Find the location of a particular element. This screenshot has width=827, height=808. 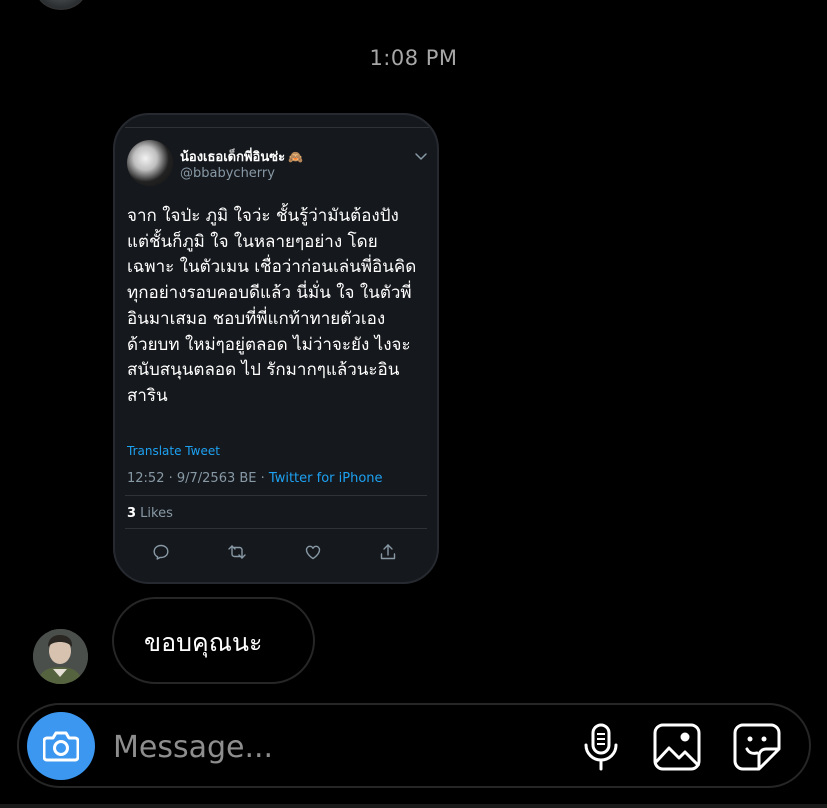

camera-icon is located at coordinates (61, 746).